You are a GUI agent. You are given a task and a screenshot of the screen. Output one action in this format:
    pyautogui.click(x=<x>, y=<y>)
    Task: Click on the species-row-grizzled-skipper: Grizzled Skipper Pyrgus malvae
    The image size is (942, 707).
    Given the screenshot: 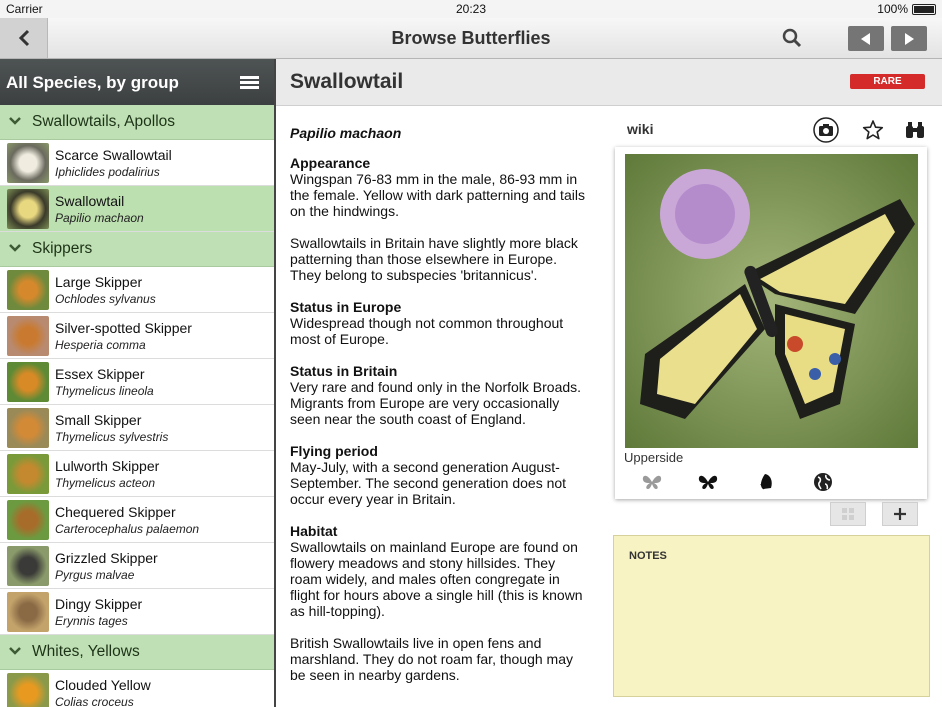 What is the action you would take?
    pyautogui.click(x=137, y=566)
    